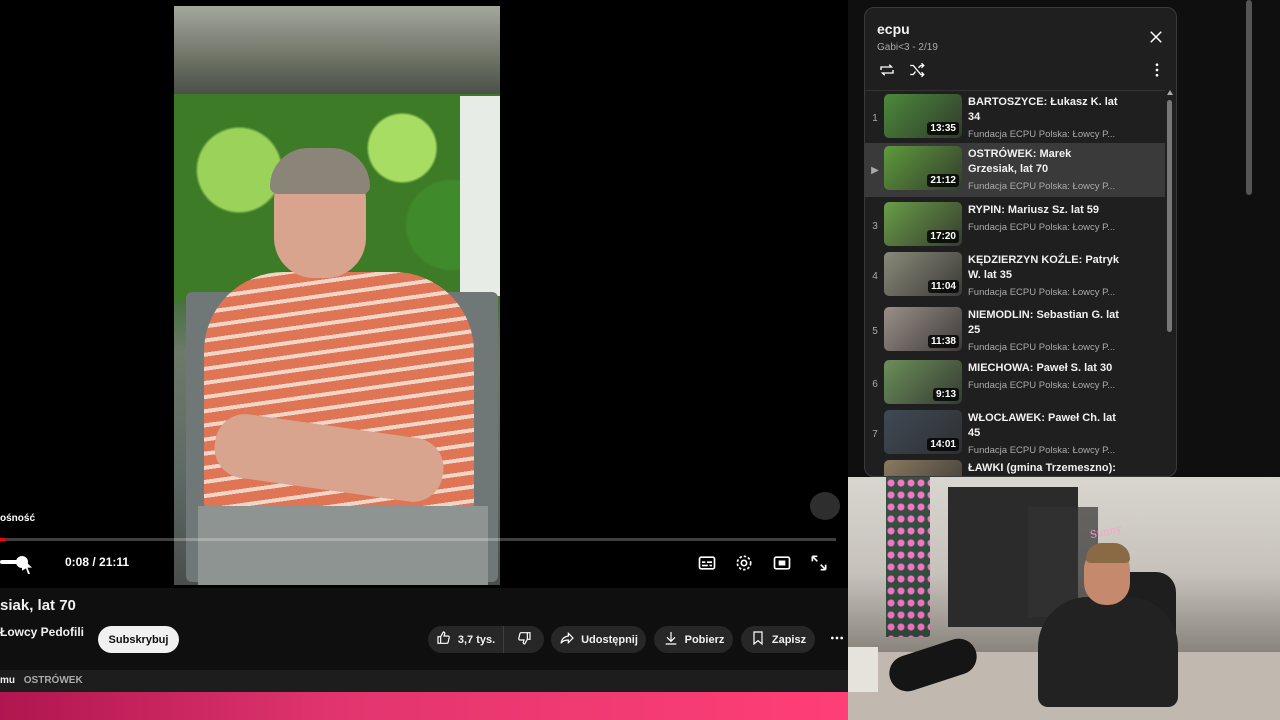 The width and height of the screenshot is (1280, 720). Describe the element at coordinates (825, 506) in the screenshot. I see `channel-watermark-icon` at that location.